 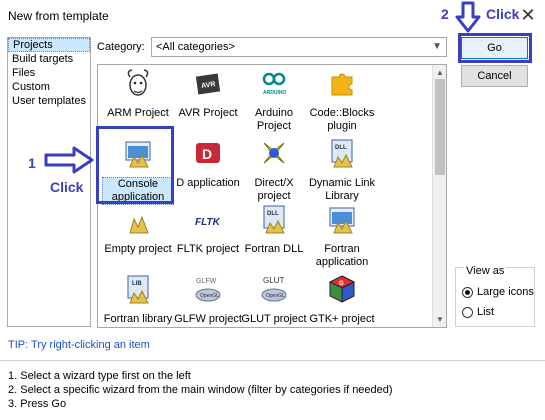 I want to click on list-item-projects: Projects, so click(x=49, y=45).